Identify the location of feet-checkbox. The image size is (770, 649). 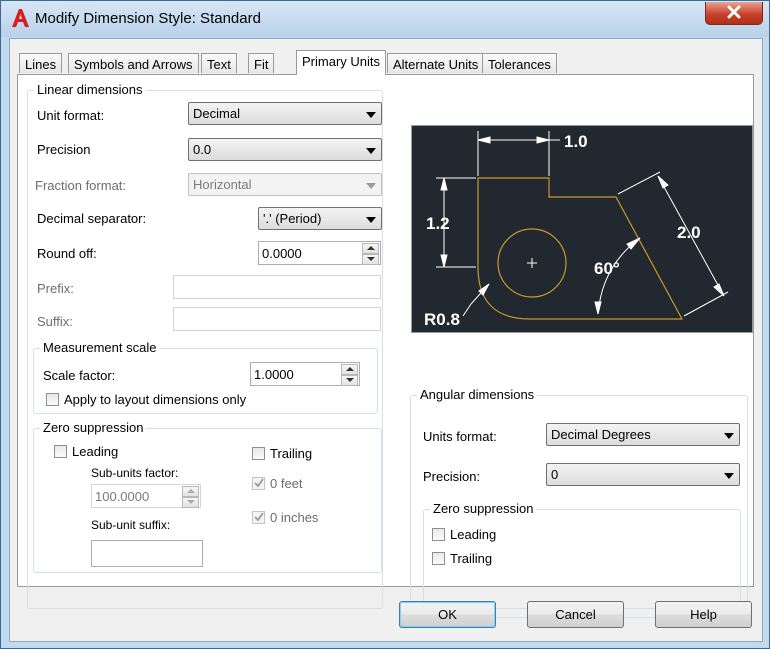
(258, 483).